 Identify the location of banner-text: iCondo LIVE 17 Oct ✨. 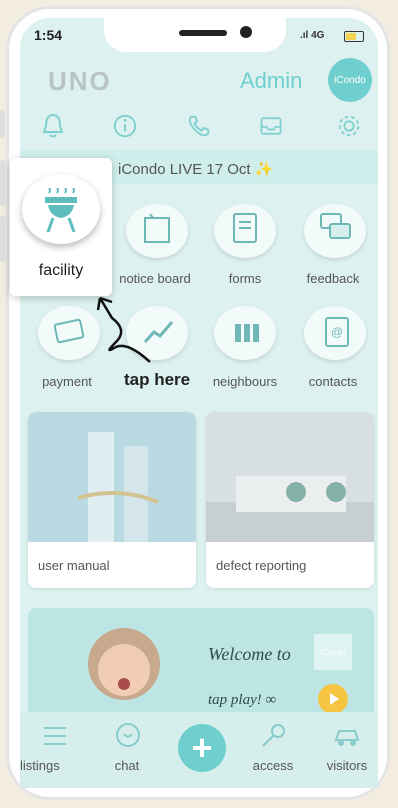
(196, 169).